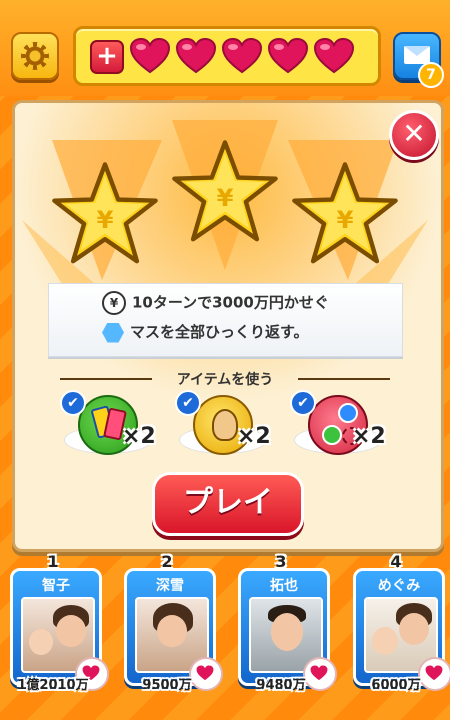  I want to click on item-currency-coins: ✔ ×2, so click(340, 425).